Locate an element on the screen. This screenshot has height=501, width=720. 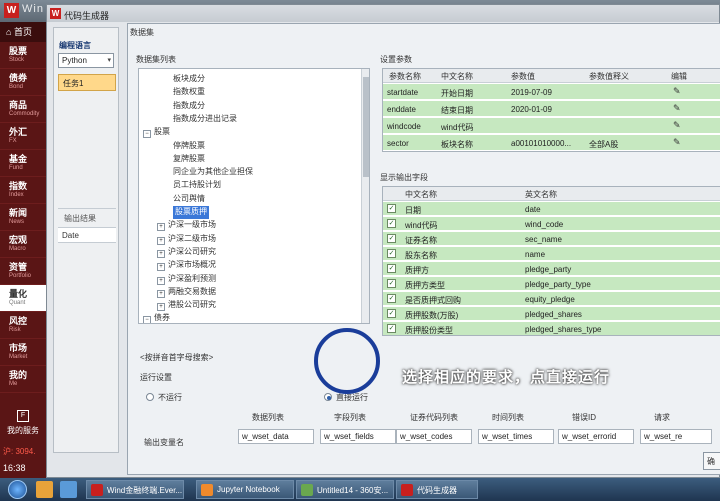
params-header: 参数名称 中文名称 参数值 参数值释义 编辑 is located at coordinates (551, 76).